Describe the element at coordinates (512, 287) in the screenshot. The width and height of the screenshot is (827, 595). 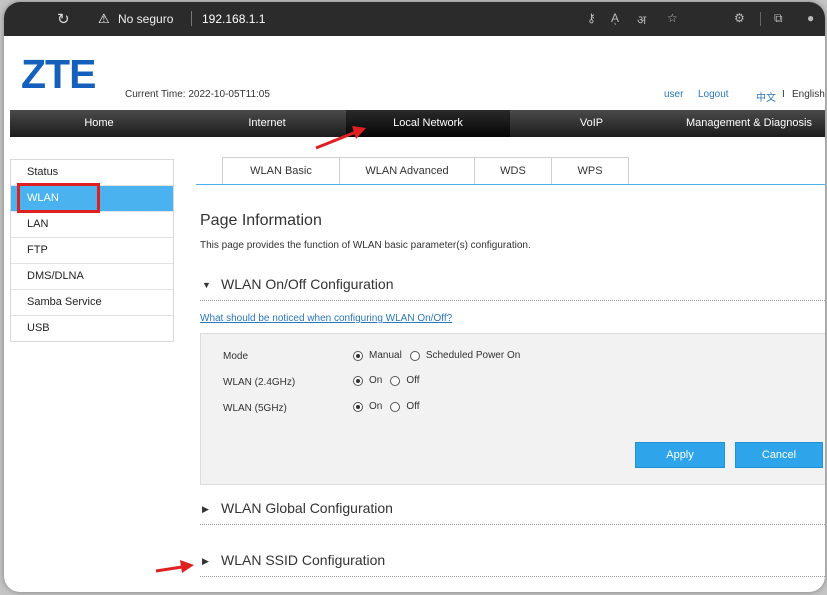
I see `section-wlan-onoff: ▼ WLAN On/Off Configuration` at that location.